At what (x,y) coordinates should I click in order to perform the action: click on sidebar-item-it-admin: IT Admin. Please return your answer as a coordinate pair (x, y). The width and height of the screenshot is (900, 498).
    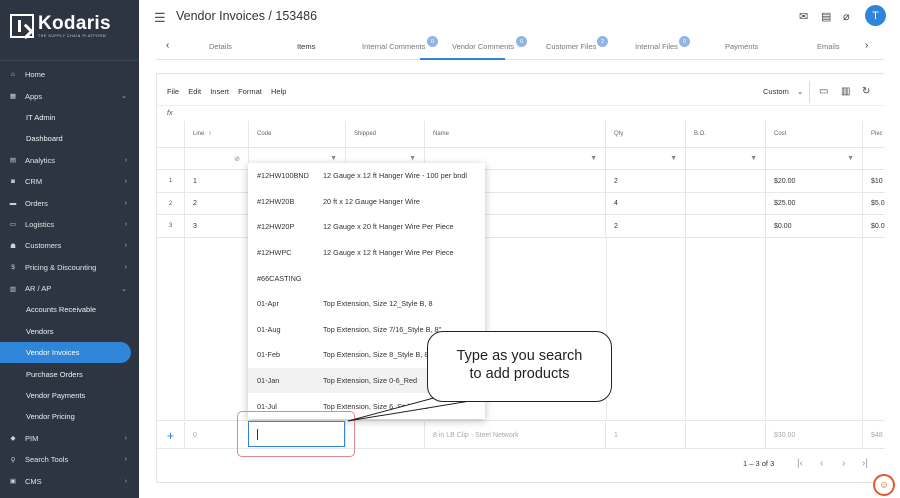
    Looking at the image, I should click on (69, 117).